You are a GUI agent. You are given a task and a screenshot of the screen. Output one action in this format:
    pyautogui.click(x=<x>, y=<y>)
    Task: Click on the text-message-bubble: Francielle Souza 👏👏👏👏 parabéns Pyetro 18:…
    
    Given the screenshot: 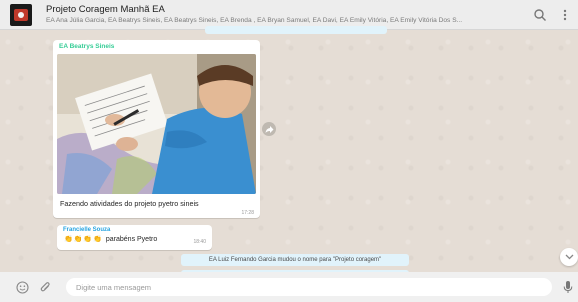 What is the action you would take?
    pyautogui.click(x=134, y=237)
    